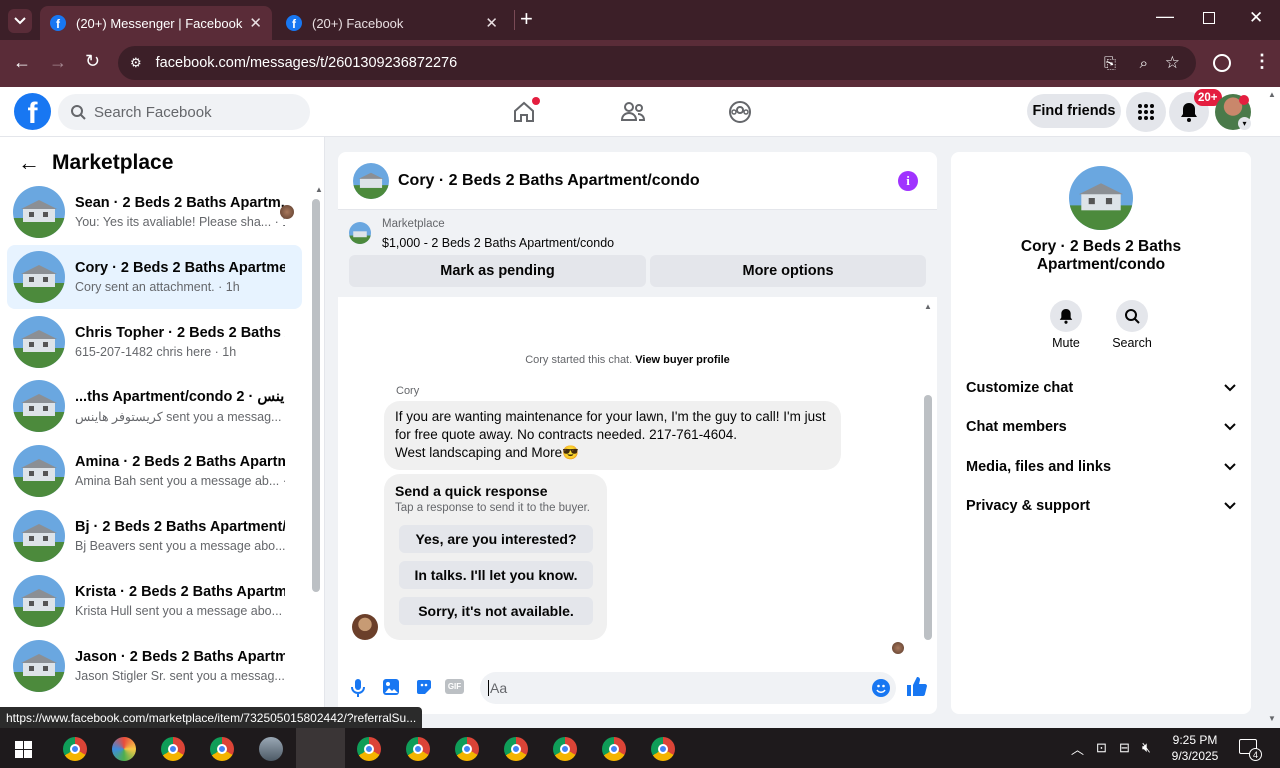  Describe the element at coordinates (1101, 198) in the screenshot. I see `details-avatar` at that location.